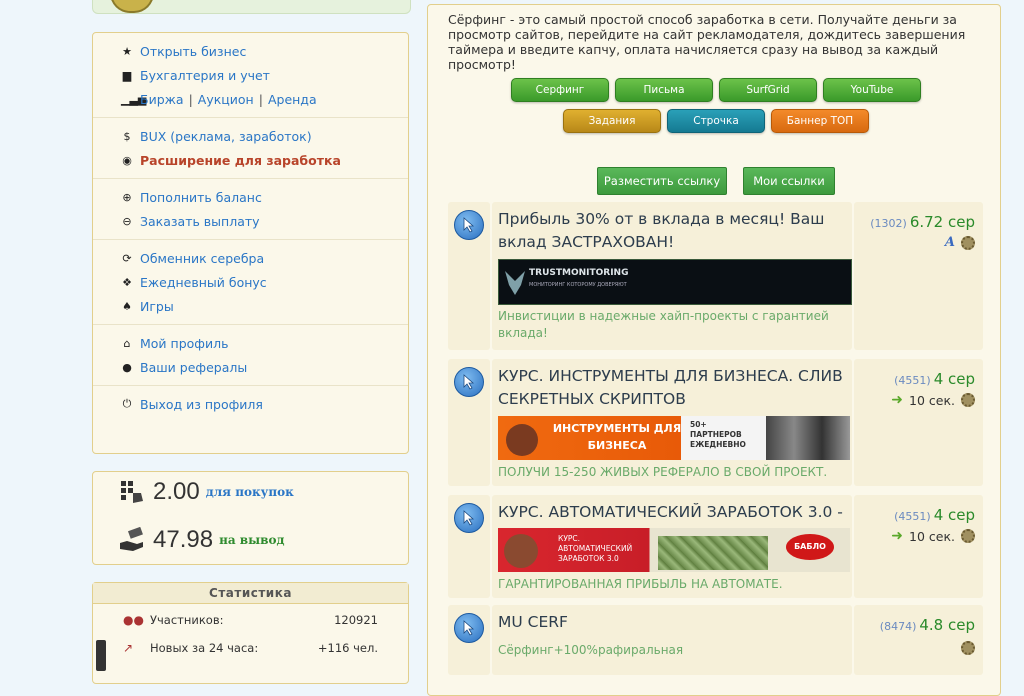  Describe the element at coordinates (872, 90) in the screenshot. I see `tab-youtube: YouTube` at that location.